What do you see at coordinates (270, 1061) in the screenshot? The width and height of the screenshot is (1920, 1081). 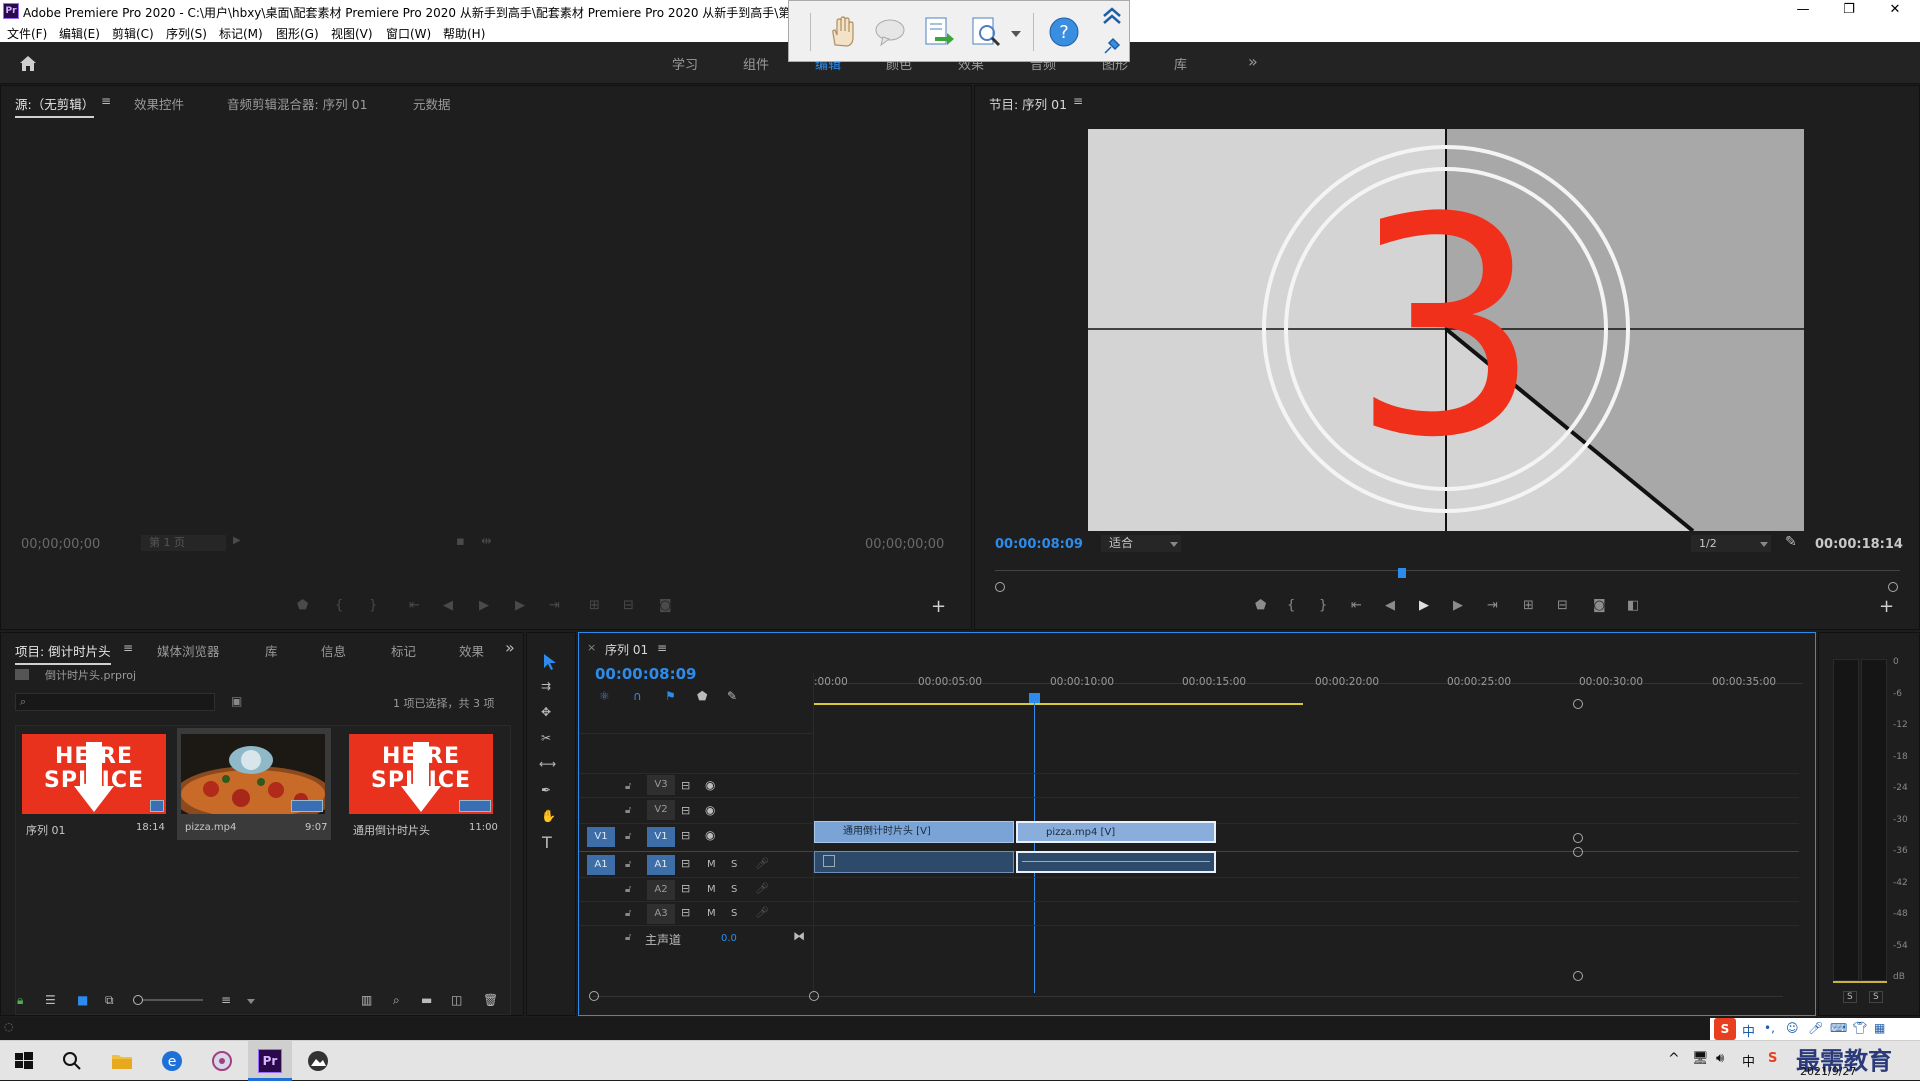 I see `taskbar-active-item: Pr` at bounding box center [270, 1061].